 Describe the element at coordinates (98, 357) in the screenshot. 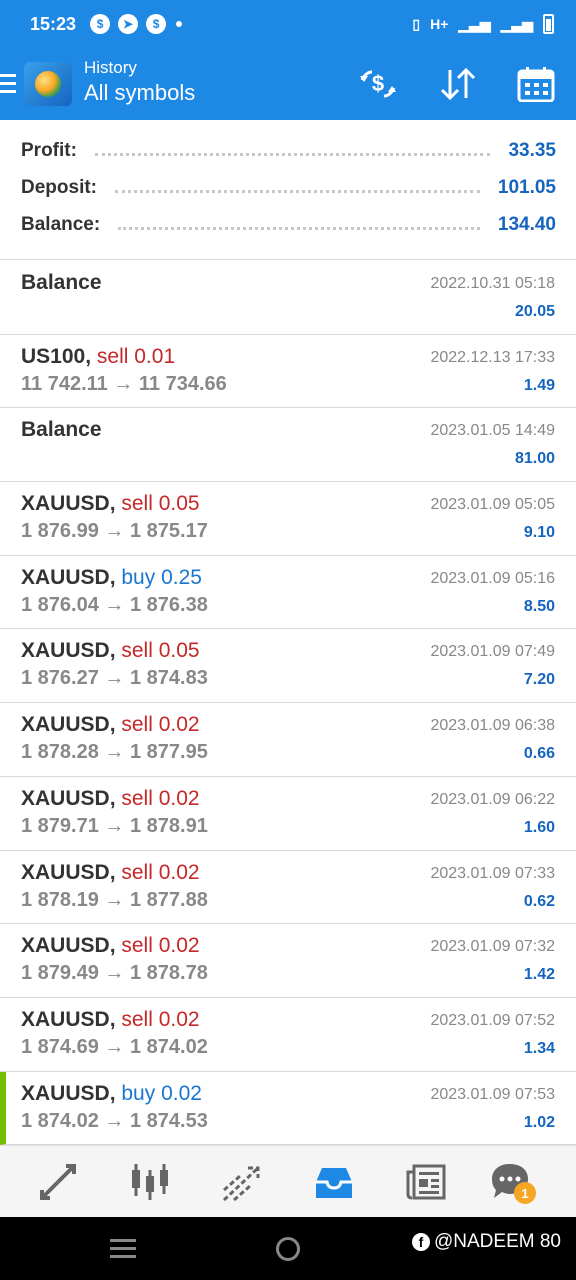

I see `deal-title: US100, sell 0.01` at that location.